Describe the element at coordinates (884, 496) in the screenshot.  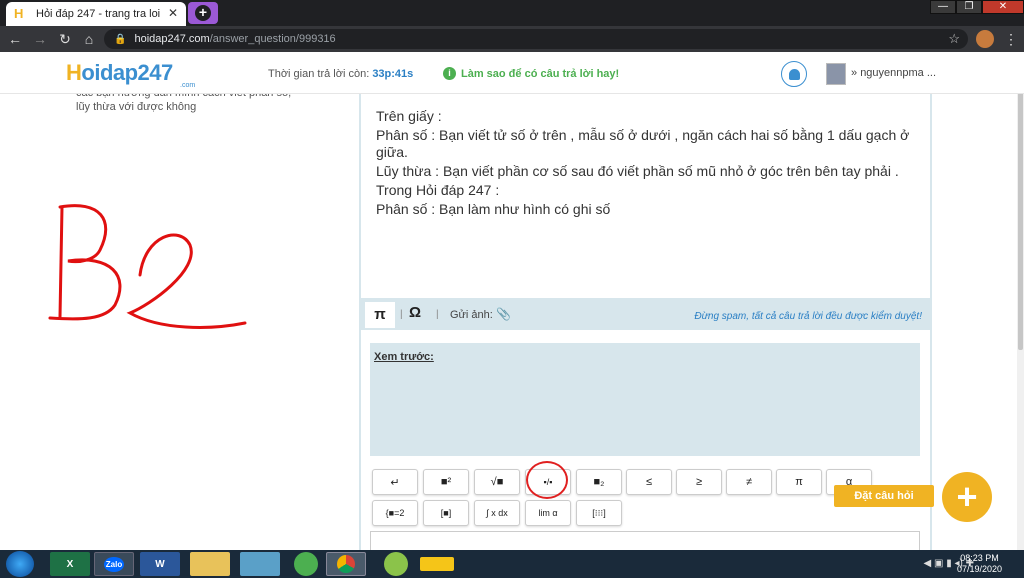
I see `ask-question-label: Đặt câu hỏi` at that location.